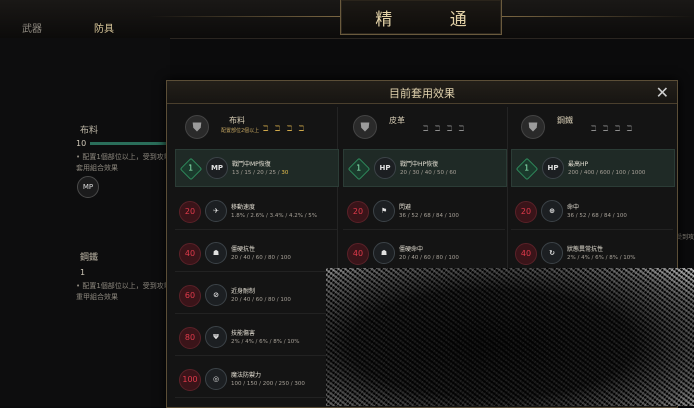  What do you see at coordinates (613, 128) in the screenshot?
I see `steel-slot-icons: ℶ ℶ ℶ ℶ` at bounding box center [613, 128].